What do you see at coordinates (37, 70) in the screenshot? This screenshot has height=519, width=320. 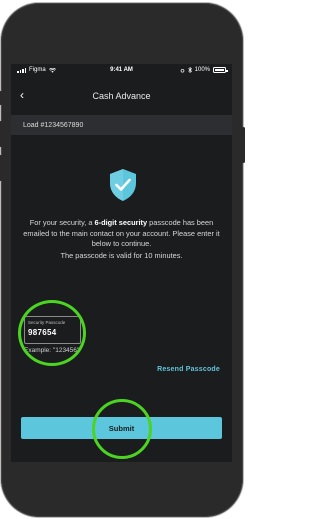 I see `carrier-label: Figma` at bounding box center [37, 70].